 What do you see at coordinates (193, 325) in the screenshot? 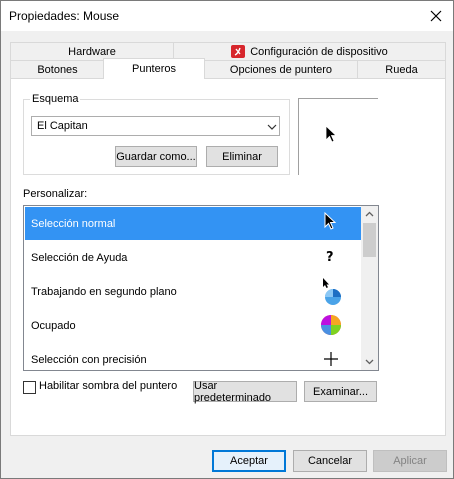
I see `list-item: Ocupado` at bounding box center [193, 325].